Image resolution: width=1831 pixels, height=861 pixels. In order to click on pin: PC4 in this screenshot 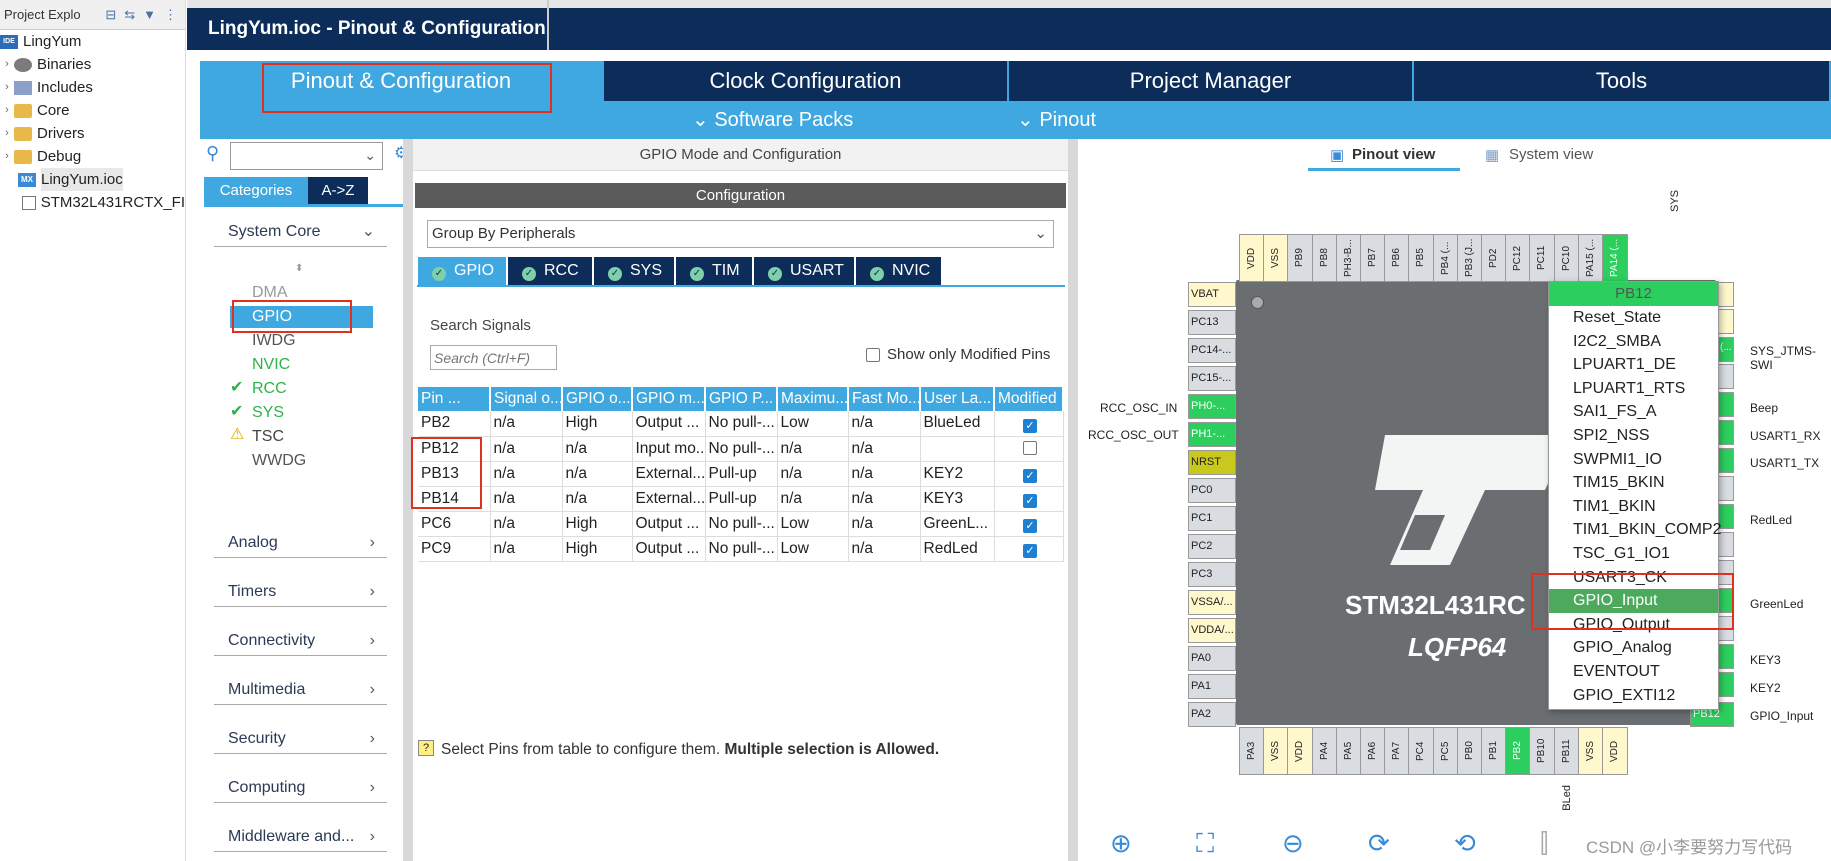, I will do `click(1421, 751)`.